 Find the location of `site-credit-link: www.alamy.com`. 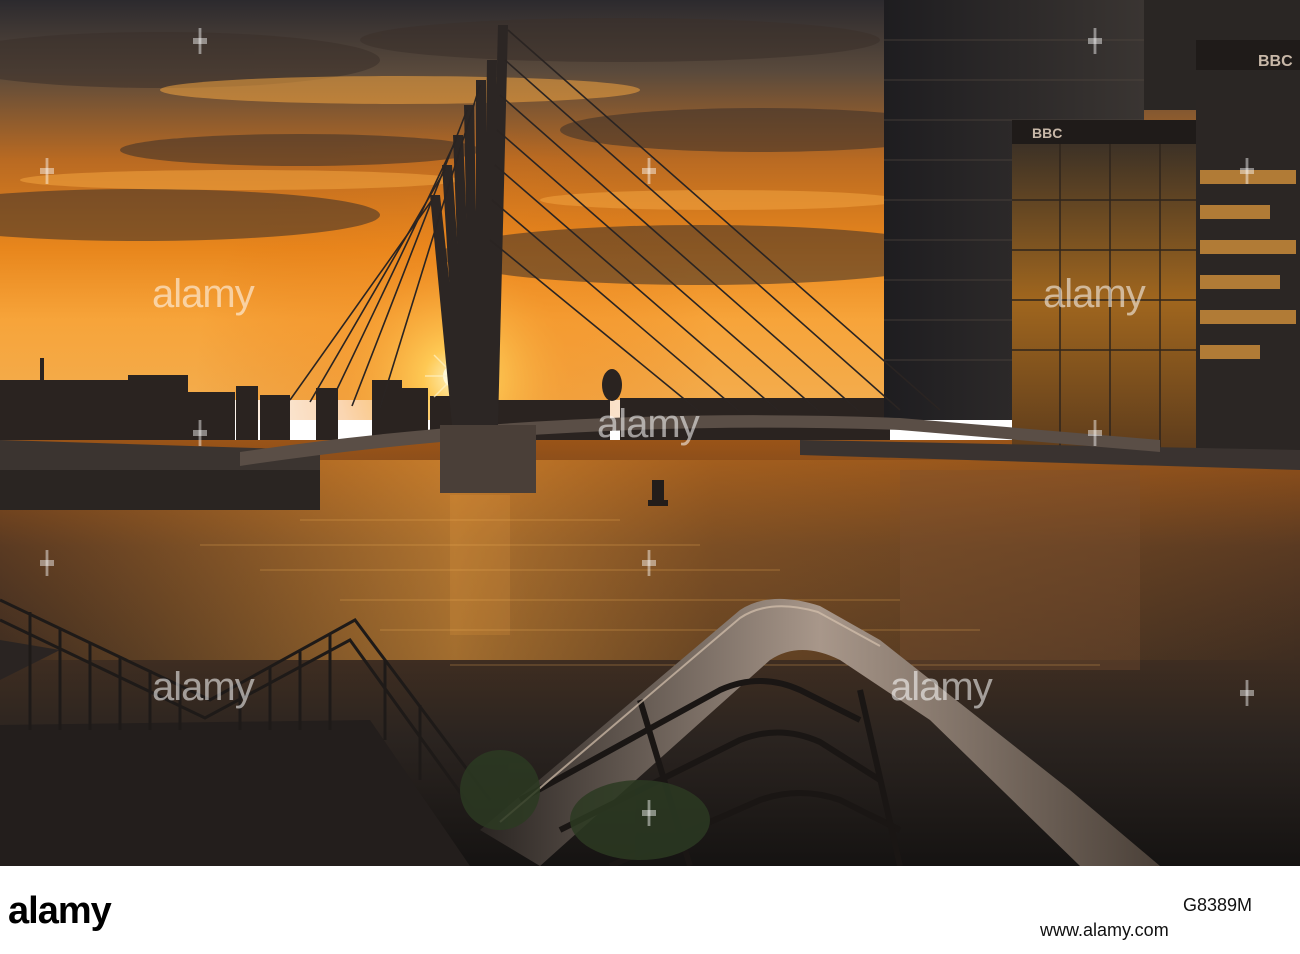

site-credit-link: www.alamy.com is located at coordinates (1104, 930).